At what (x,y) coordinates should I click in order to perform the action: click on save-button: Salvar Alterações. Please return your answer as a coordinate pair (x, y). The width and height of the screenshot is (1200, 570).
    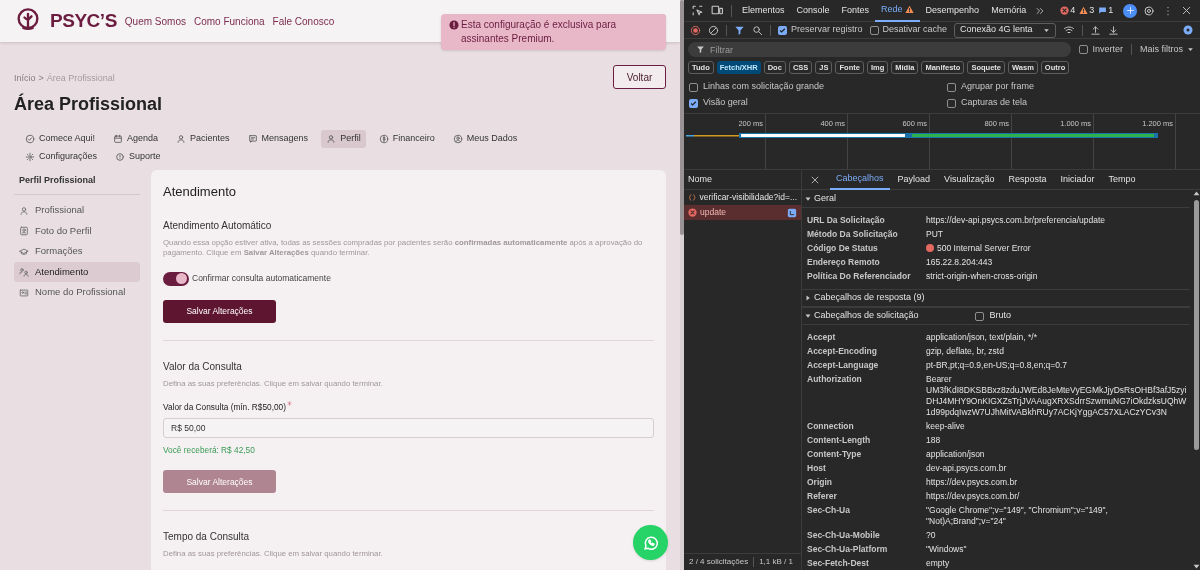
    Looking at the image, I should click on (219, 311).